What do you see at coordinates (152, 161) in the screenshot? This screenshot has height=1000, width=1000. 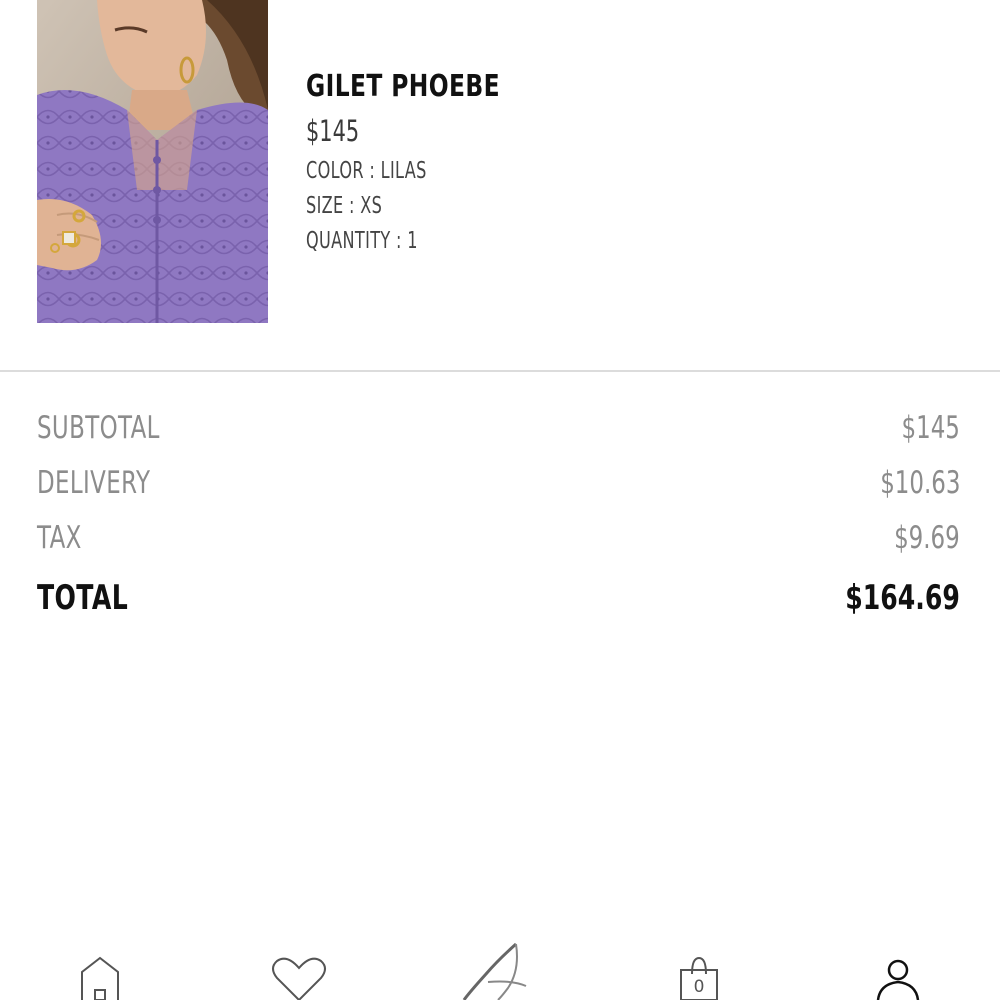 I see `product-image` at bounding box center [152, 161].